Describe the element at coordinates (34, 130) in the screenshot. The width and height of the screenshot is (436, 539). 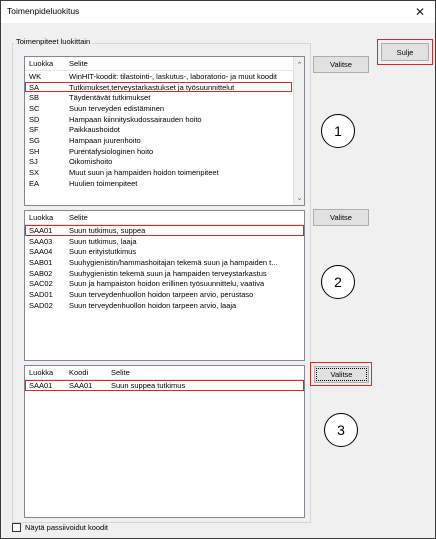
I see `table-cell: SF` at that location.